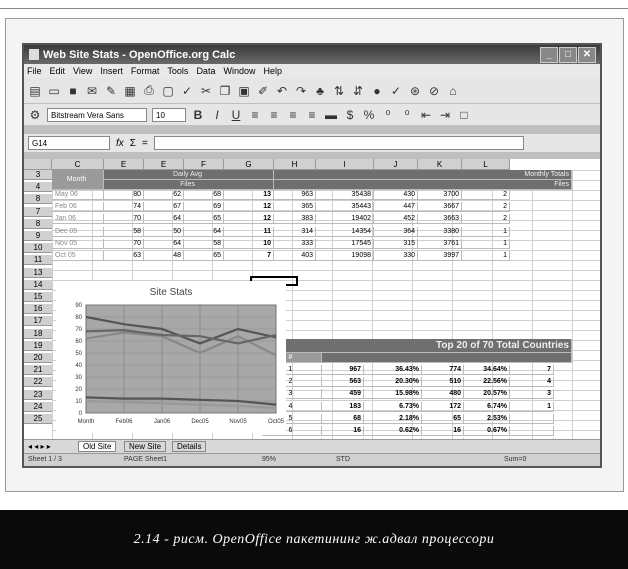 The image size is (628, 569). I want to click on menu-help: Help, so click(272, 71).